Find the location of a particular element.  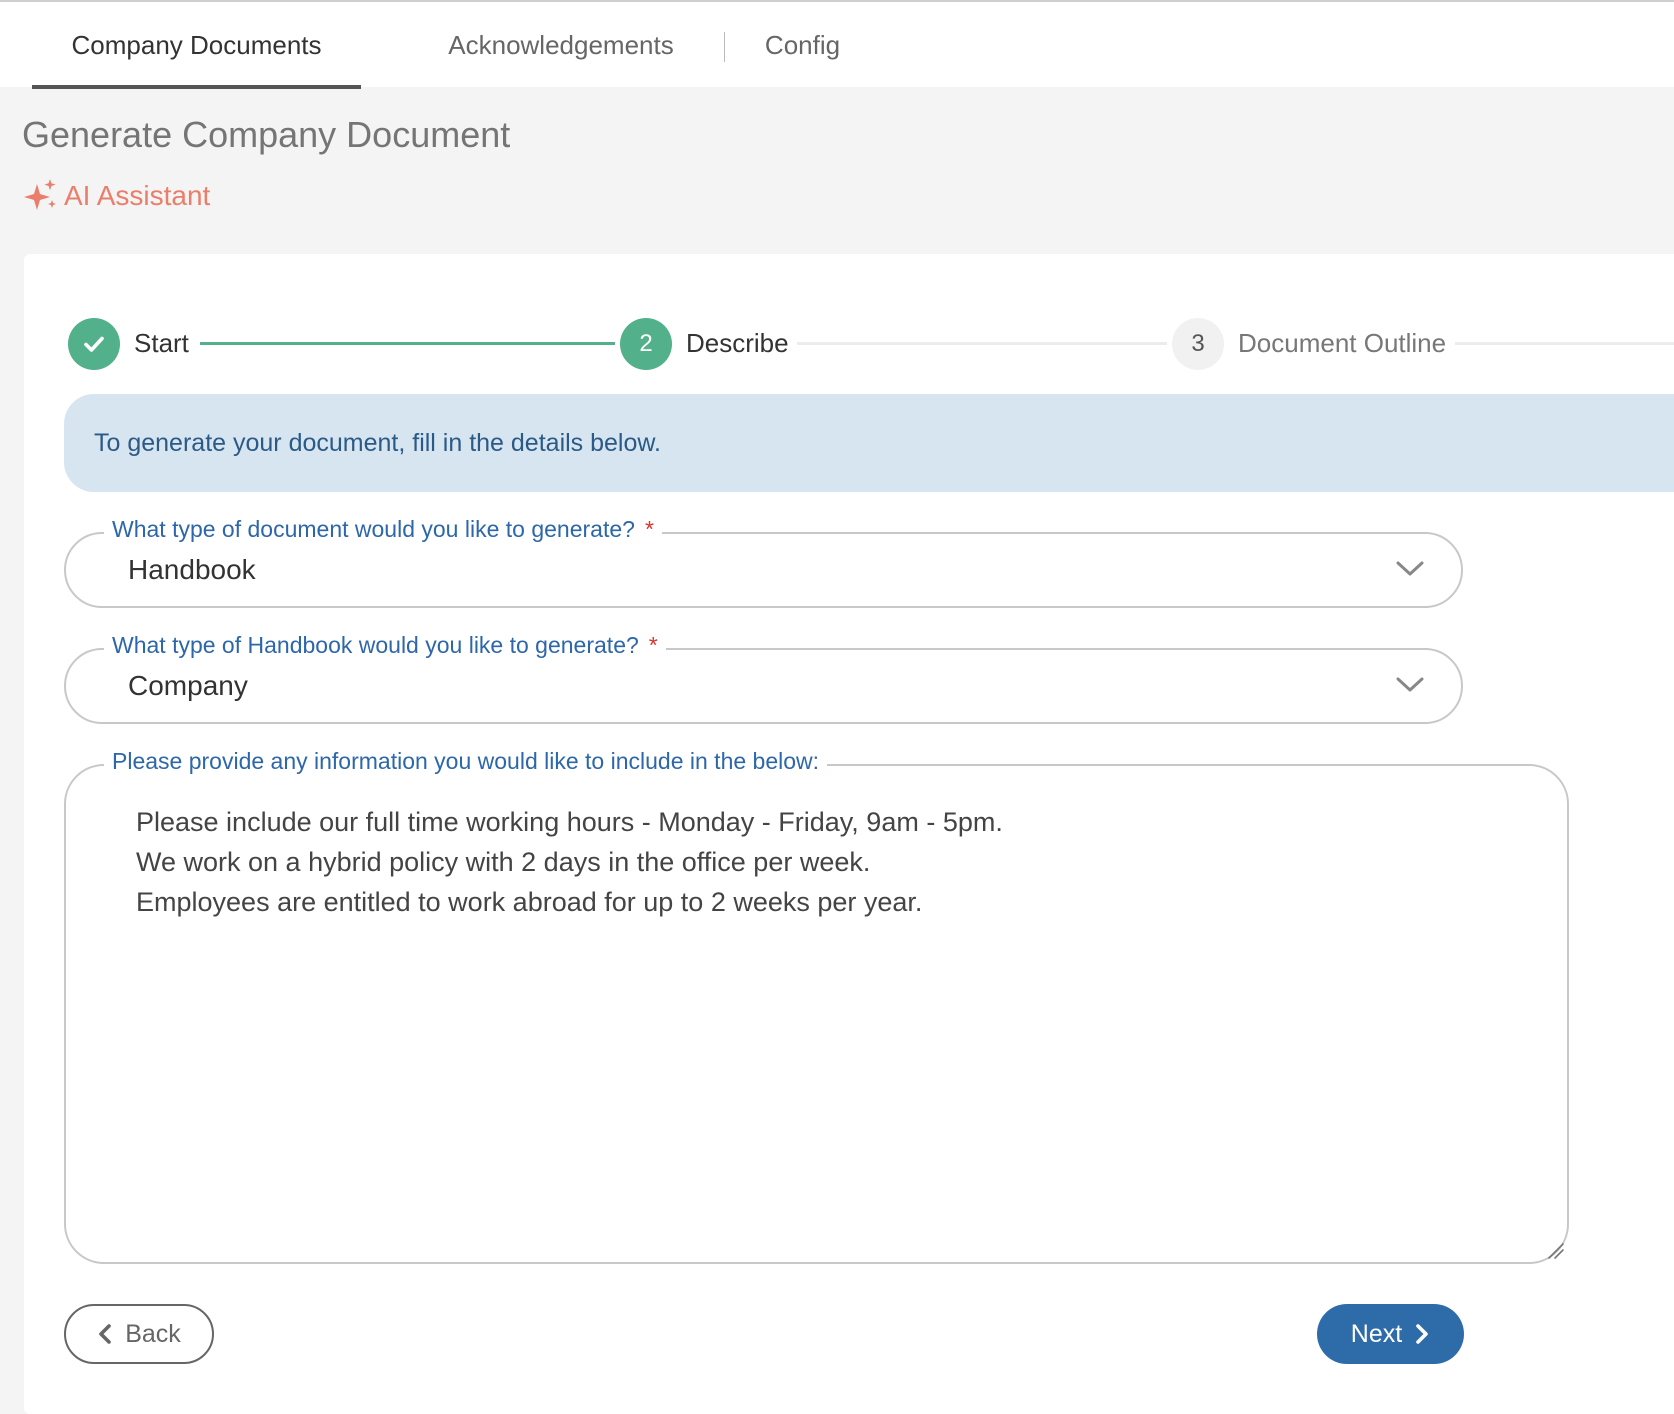

document-type-value: Handbook is located at coordinates (192, 569).